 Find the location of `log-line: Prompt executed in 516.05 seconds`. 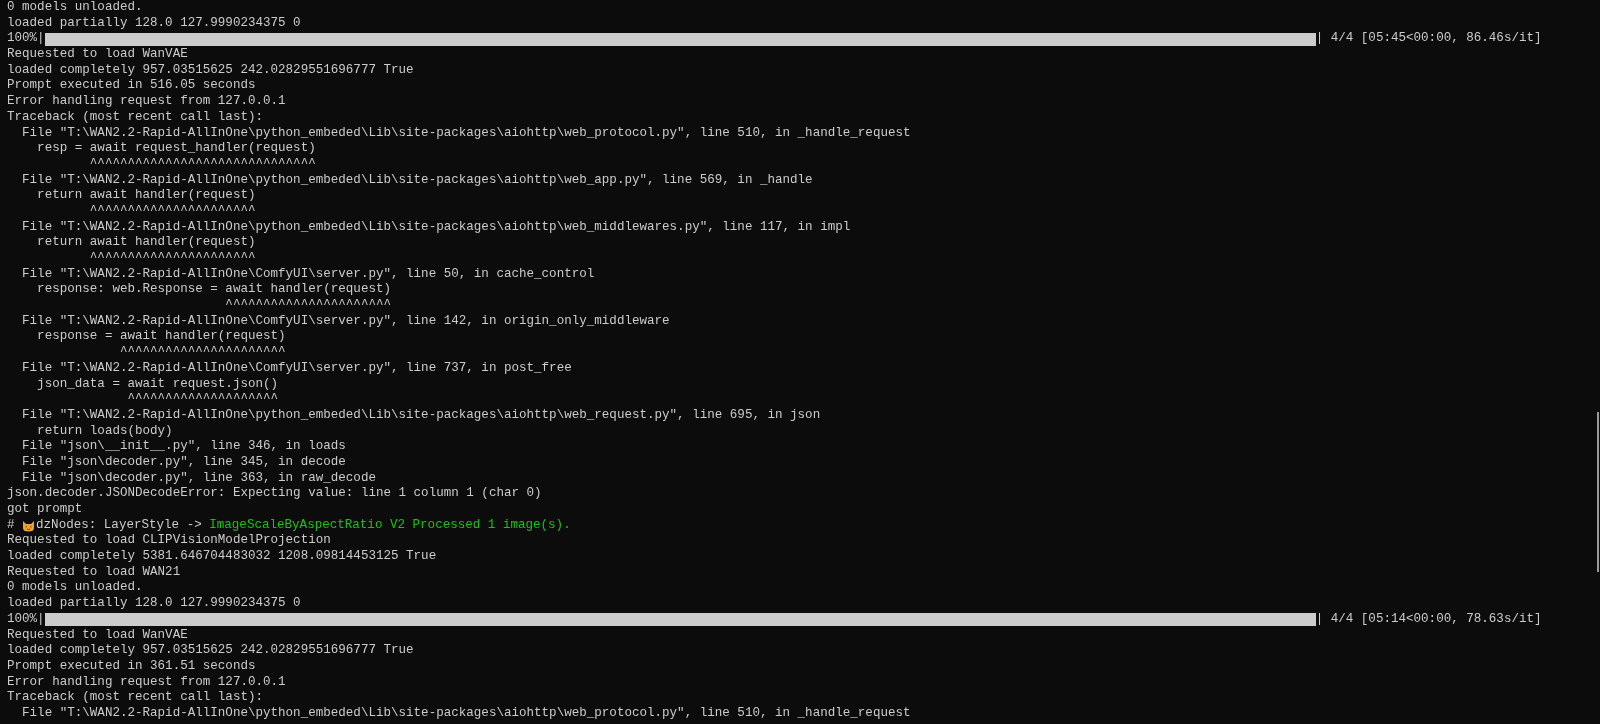

log-line: Prompt executed in 516.05 seconds is located at coordinates (131, 85).